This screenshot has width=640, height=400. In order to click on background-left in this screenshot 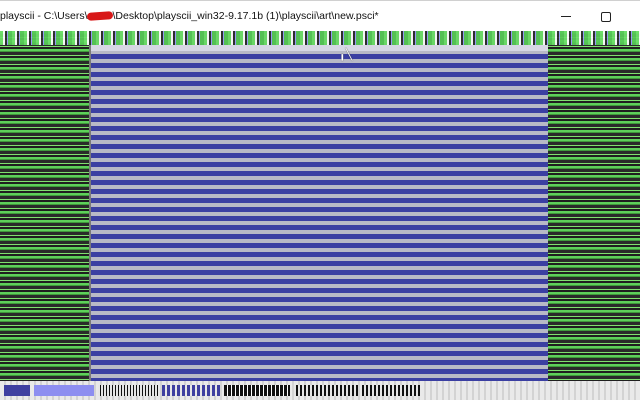, I will do `click(44, 207)`.